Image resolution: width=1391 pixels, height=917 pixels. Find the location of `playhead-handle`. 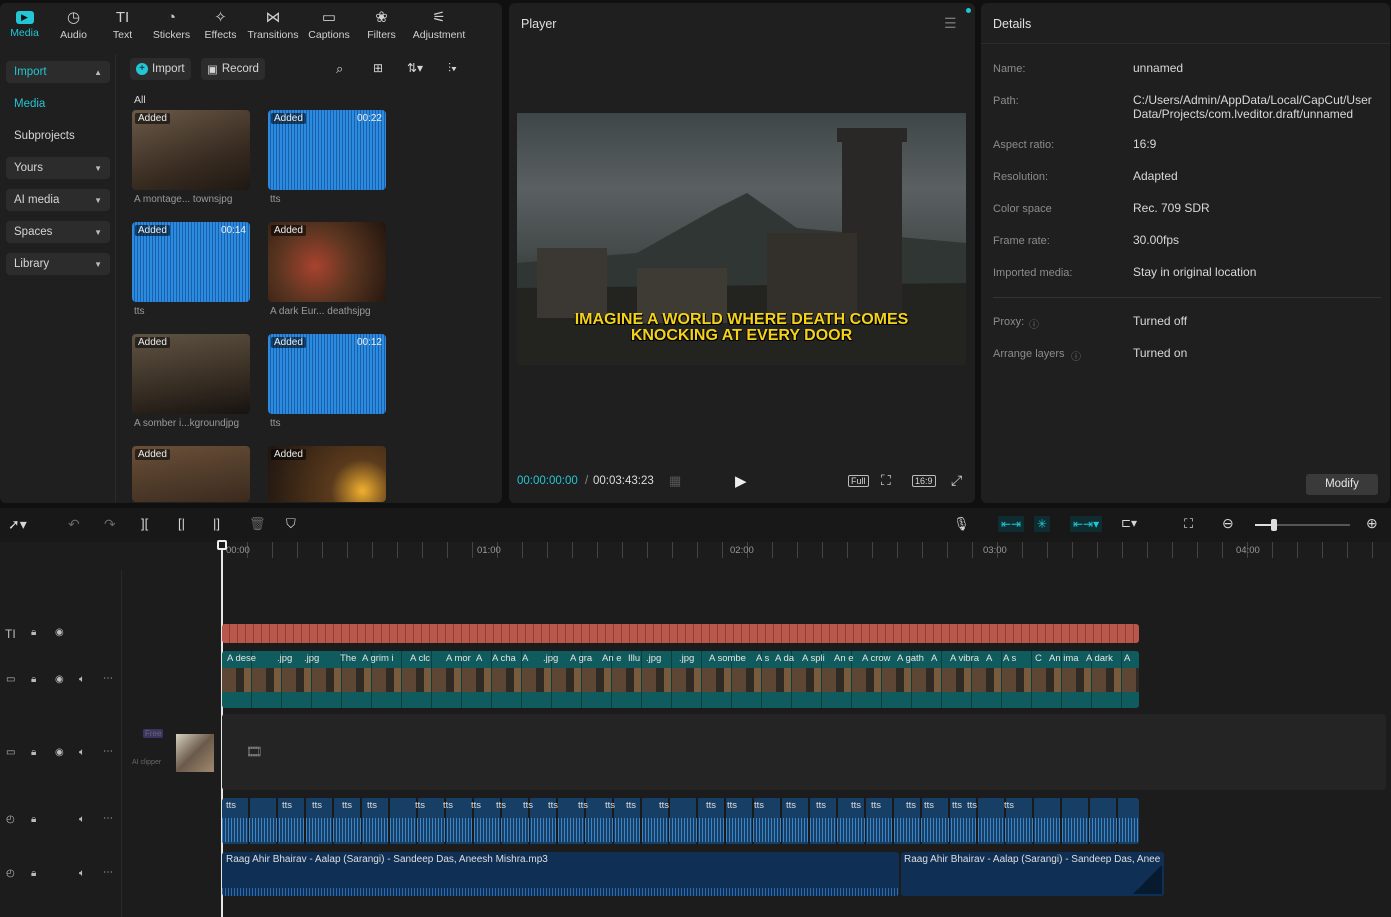

playhead-handle is located at coordinates (222, 545).